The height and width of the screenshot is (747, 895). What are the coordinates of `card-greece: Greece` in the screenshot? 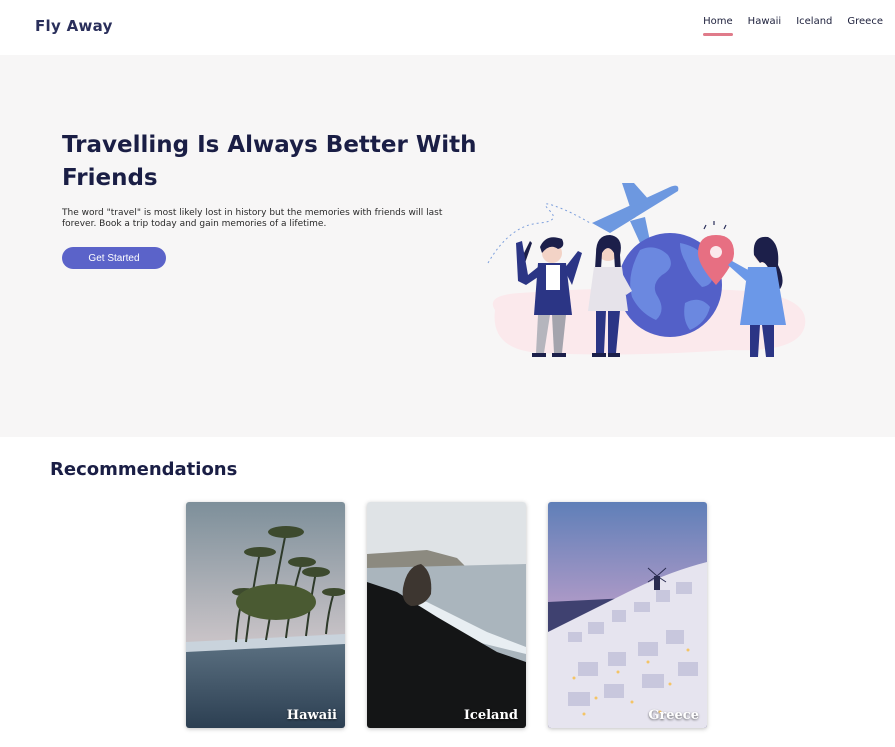 It's located at (627, 615).